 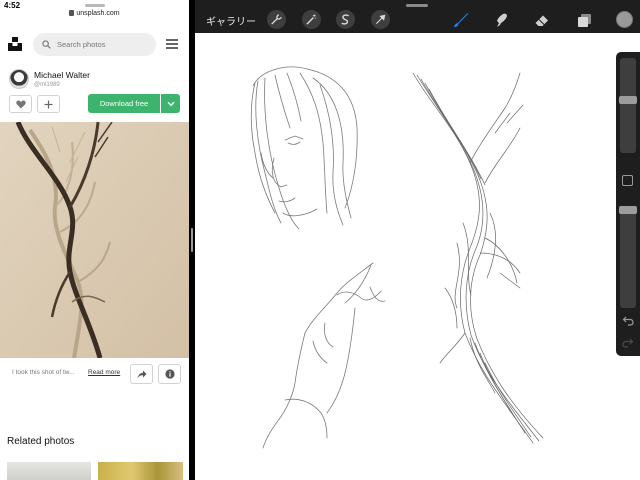 I want to click on like-button, so click(x=20, y=104).